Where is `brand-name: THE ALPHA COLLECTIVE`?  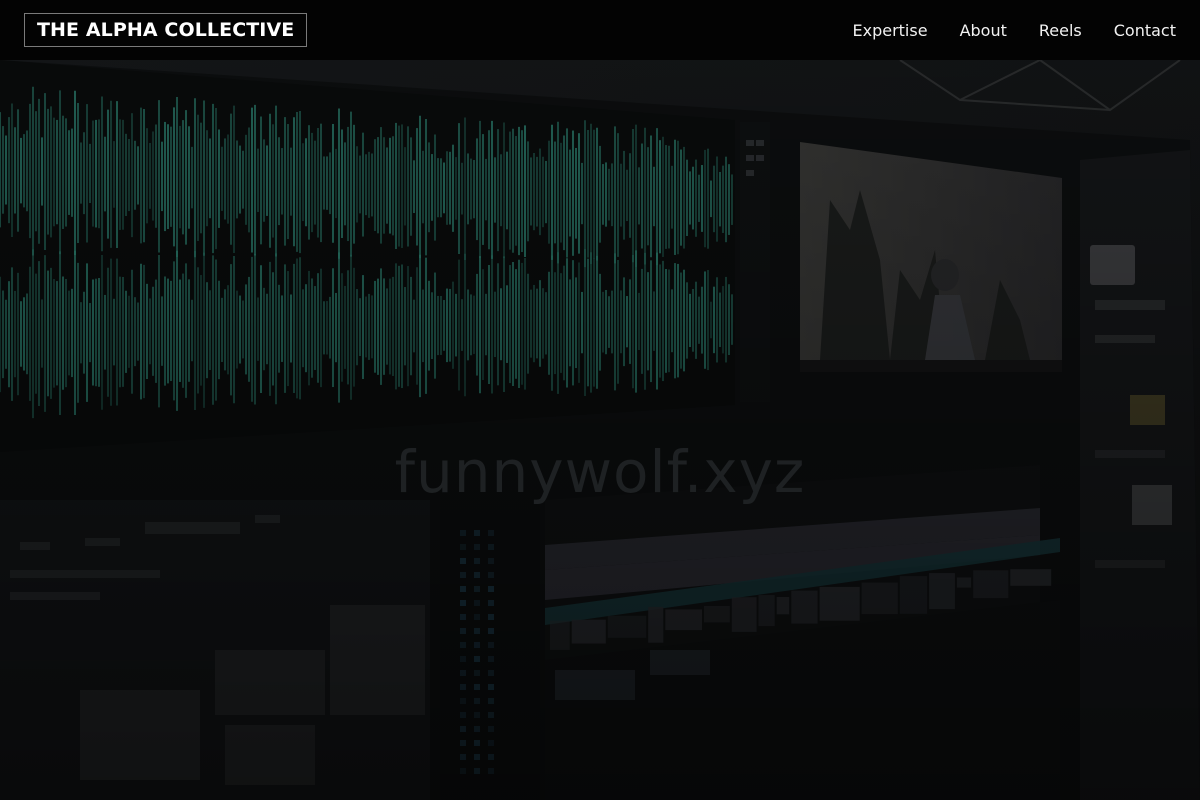 brand-name: THE ALPHA COLLECTIVE is located at coordinates (166, 30).